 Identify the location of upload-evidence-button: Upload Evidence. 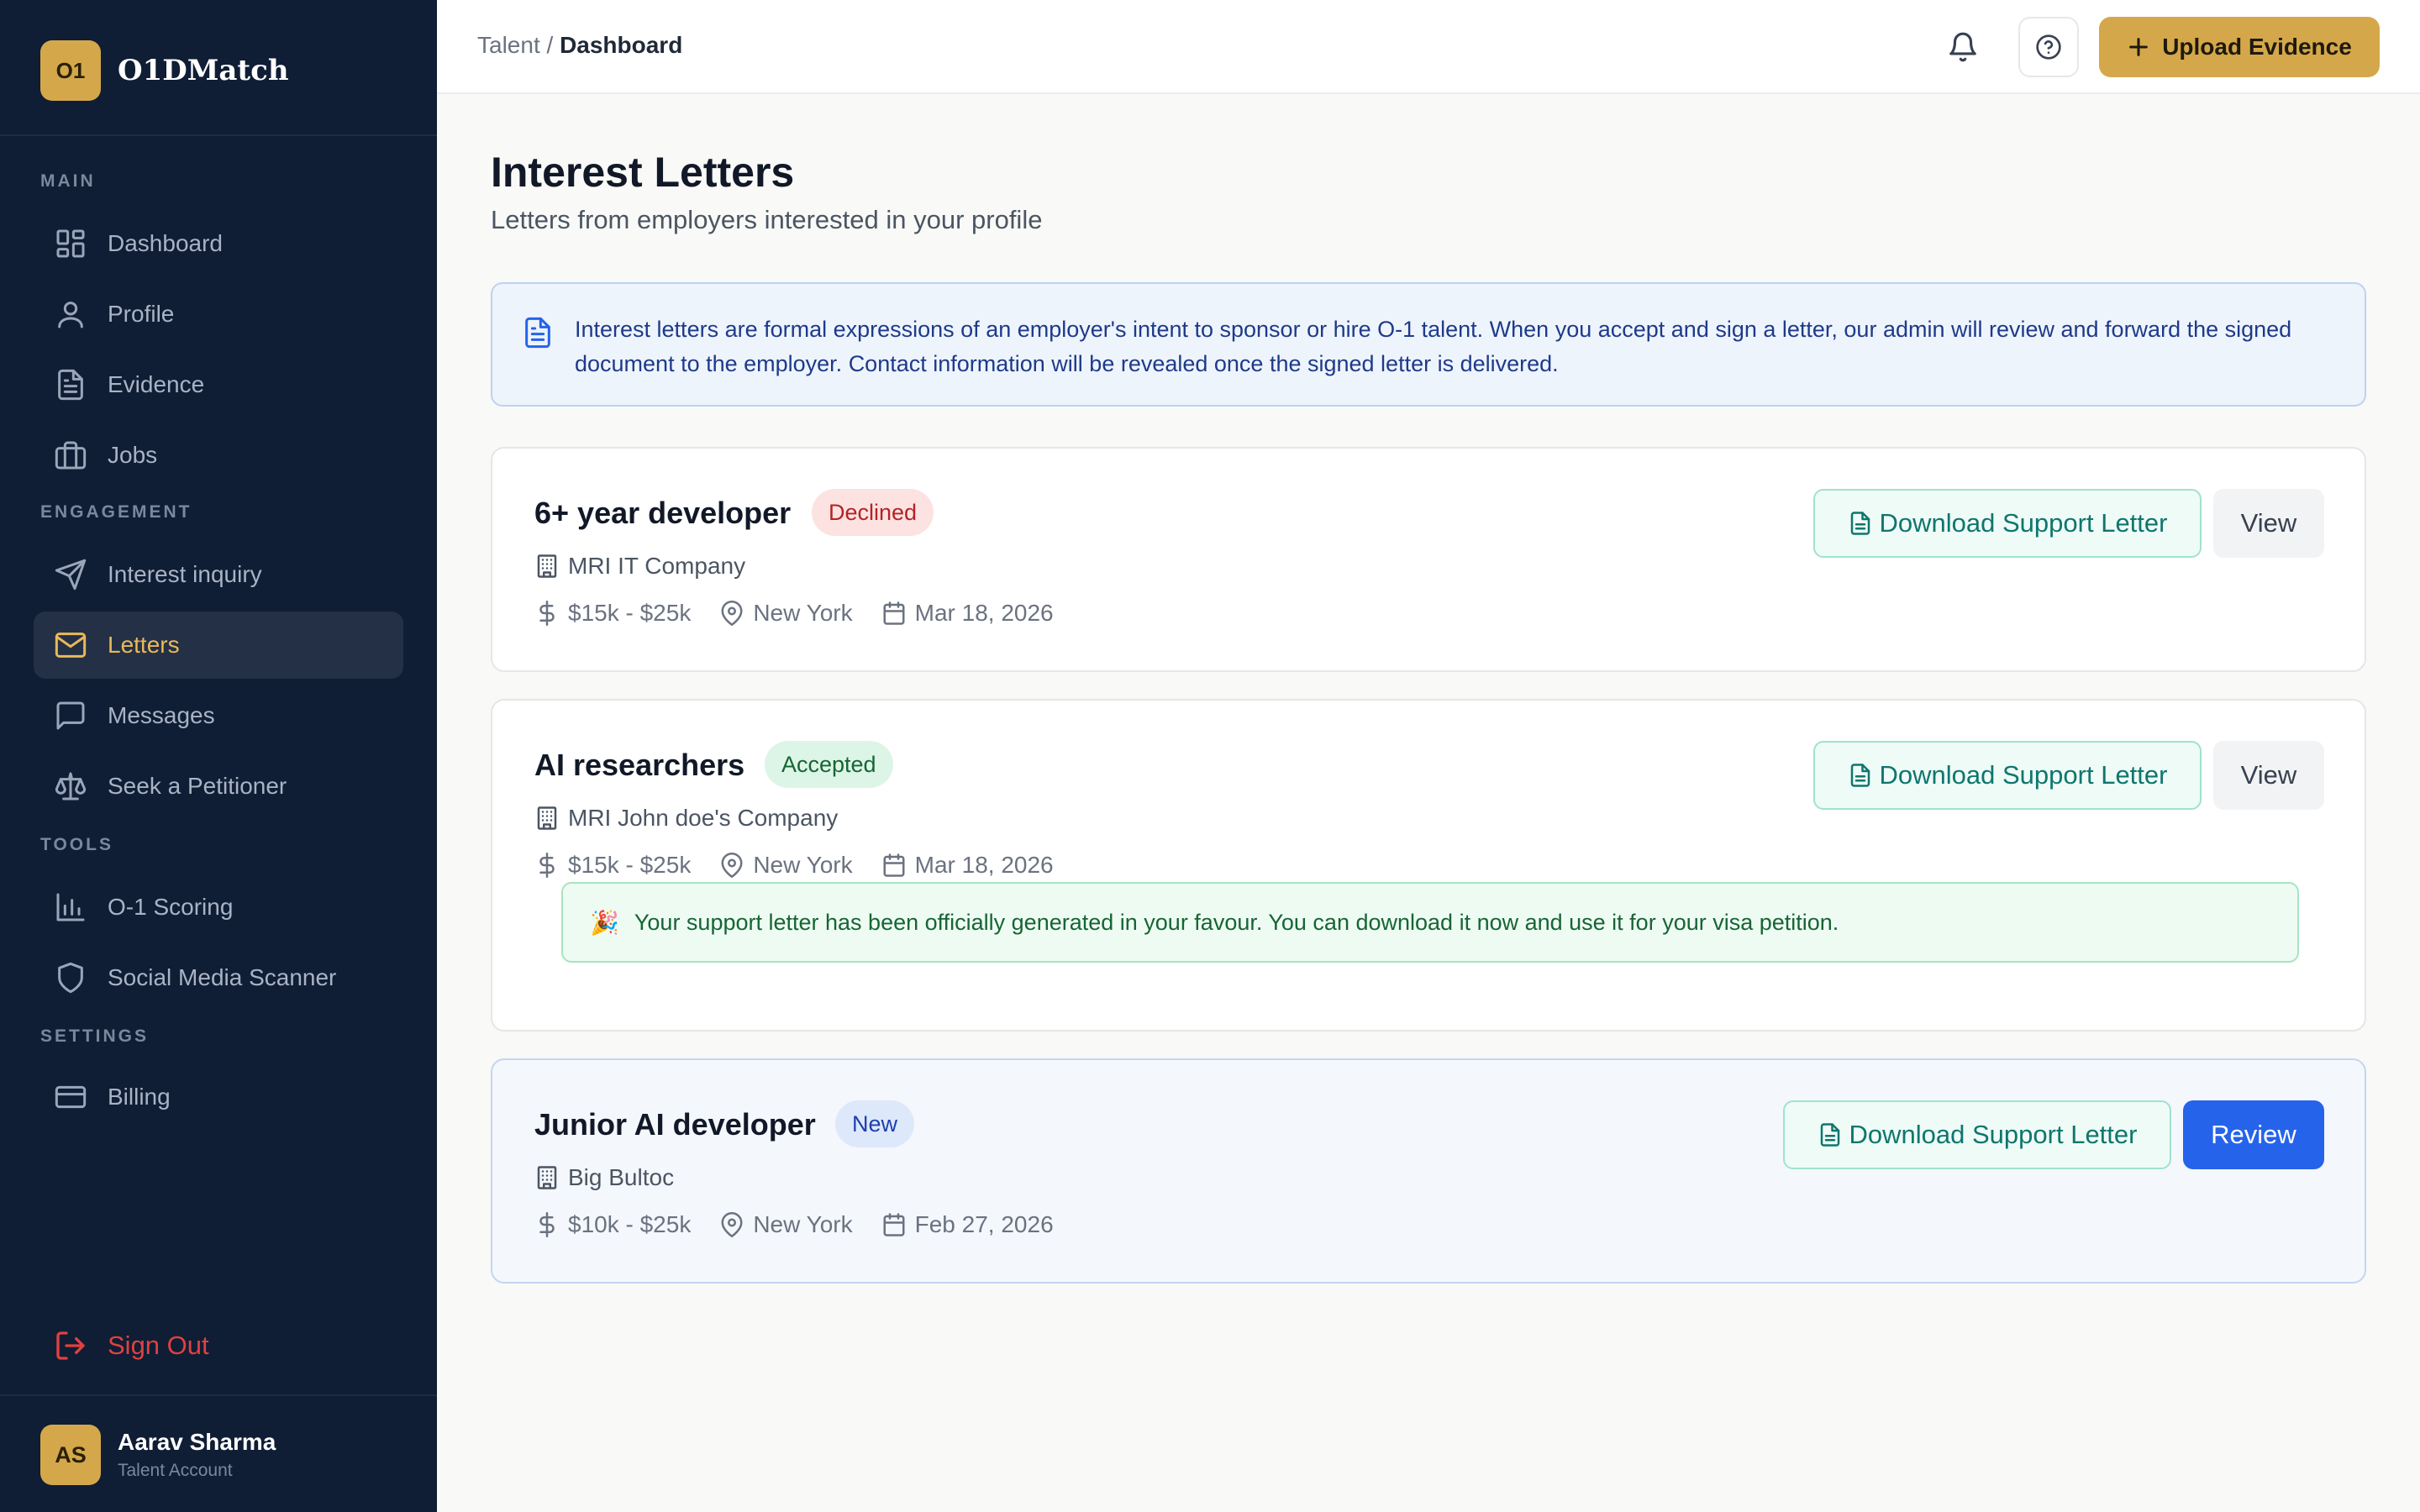
(2239, 47).